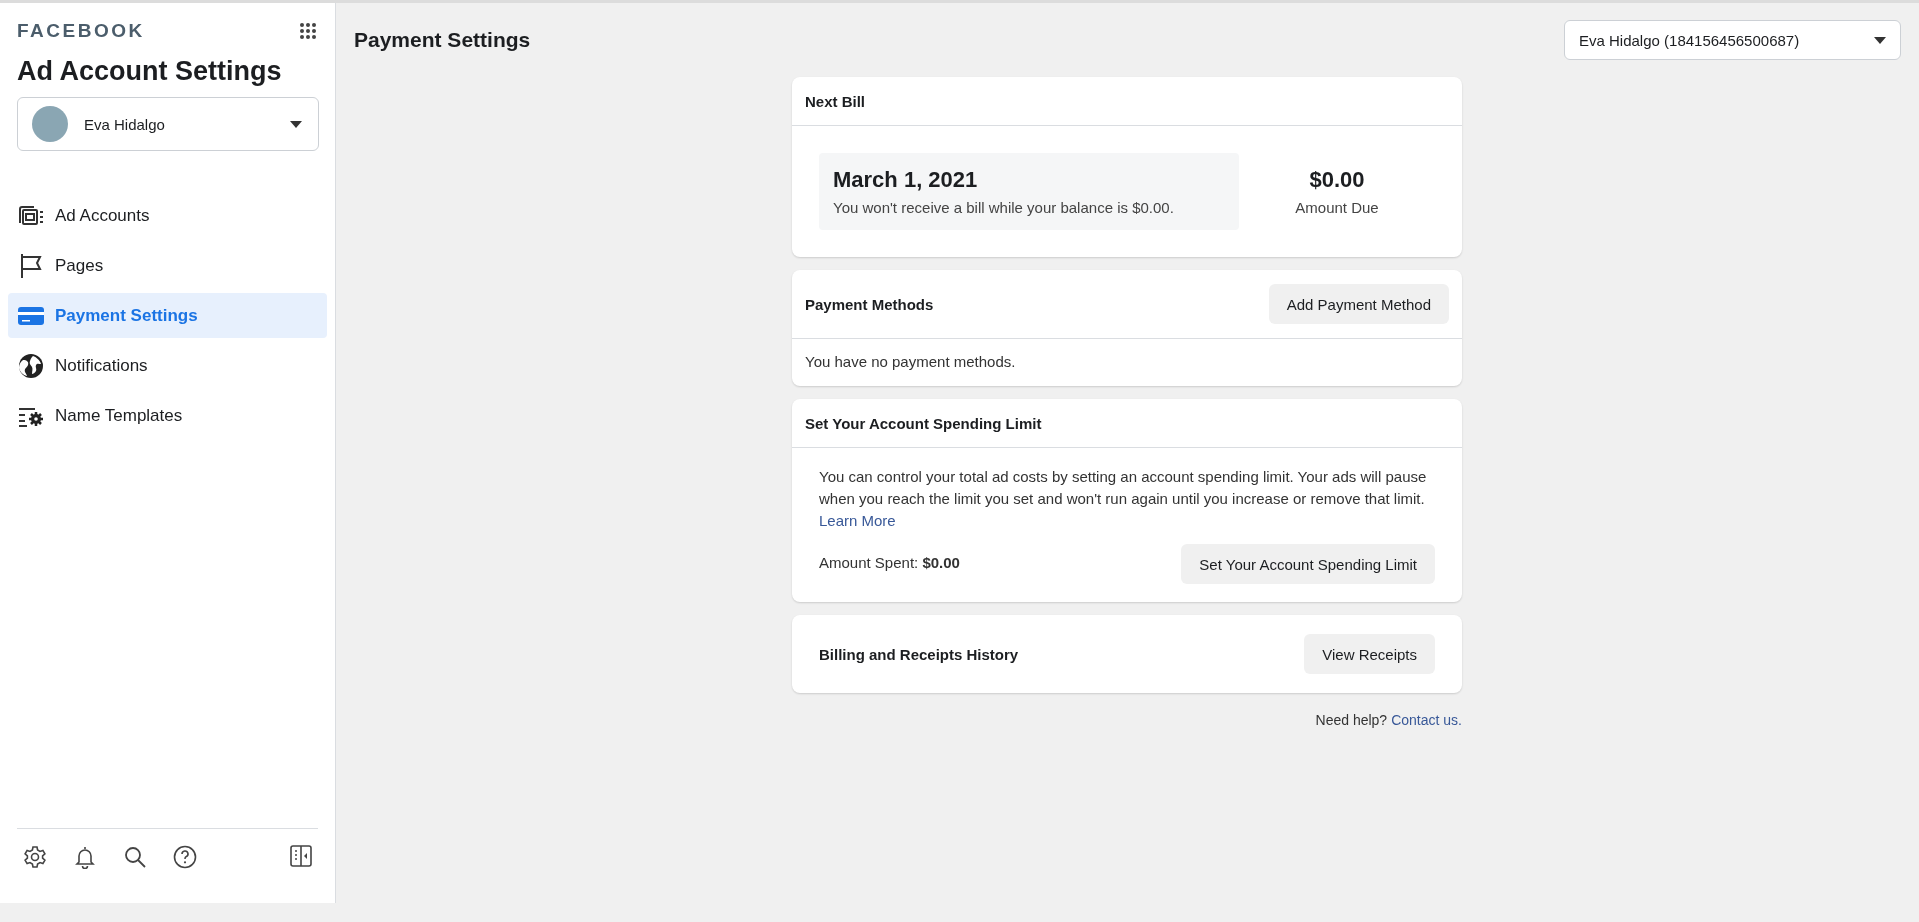  I want to click on card-title: Payment Methods, so click(869, 304).